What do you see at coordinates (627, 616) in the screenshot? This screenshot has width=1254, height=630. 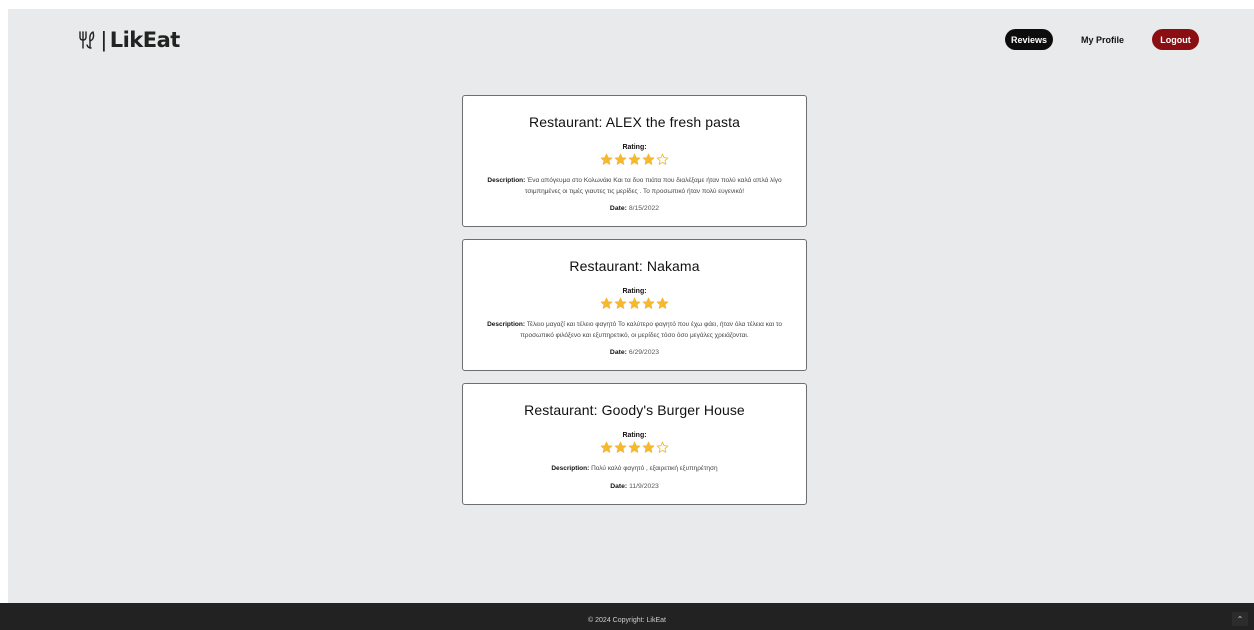 I see `footer: © 2024 Copyright: LikEat` at bounding box center [627, 616].